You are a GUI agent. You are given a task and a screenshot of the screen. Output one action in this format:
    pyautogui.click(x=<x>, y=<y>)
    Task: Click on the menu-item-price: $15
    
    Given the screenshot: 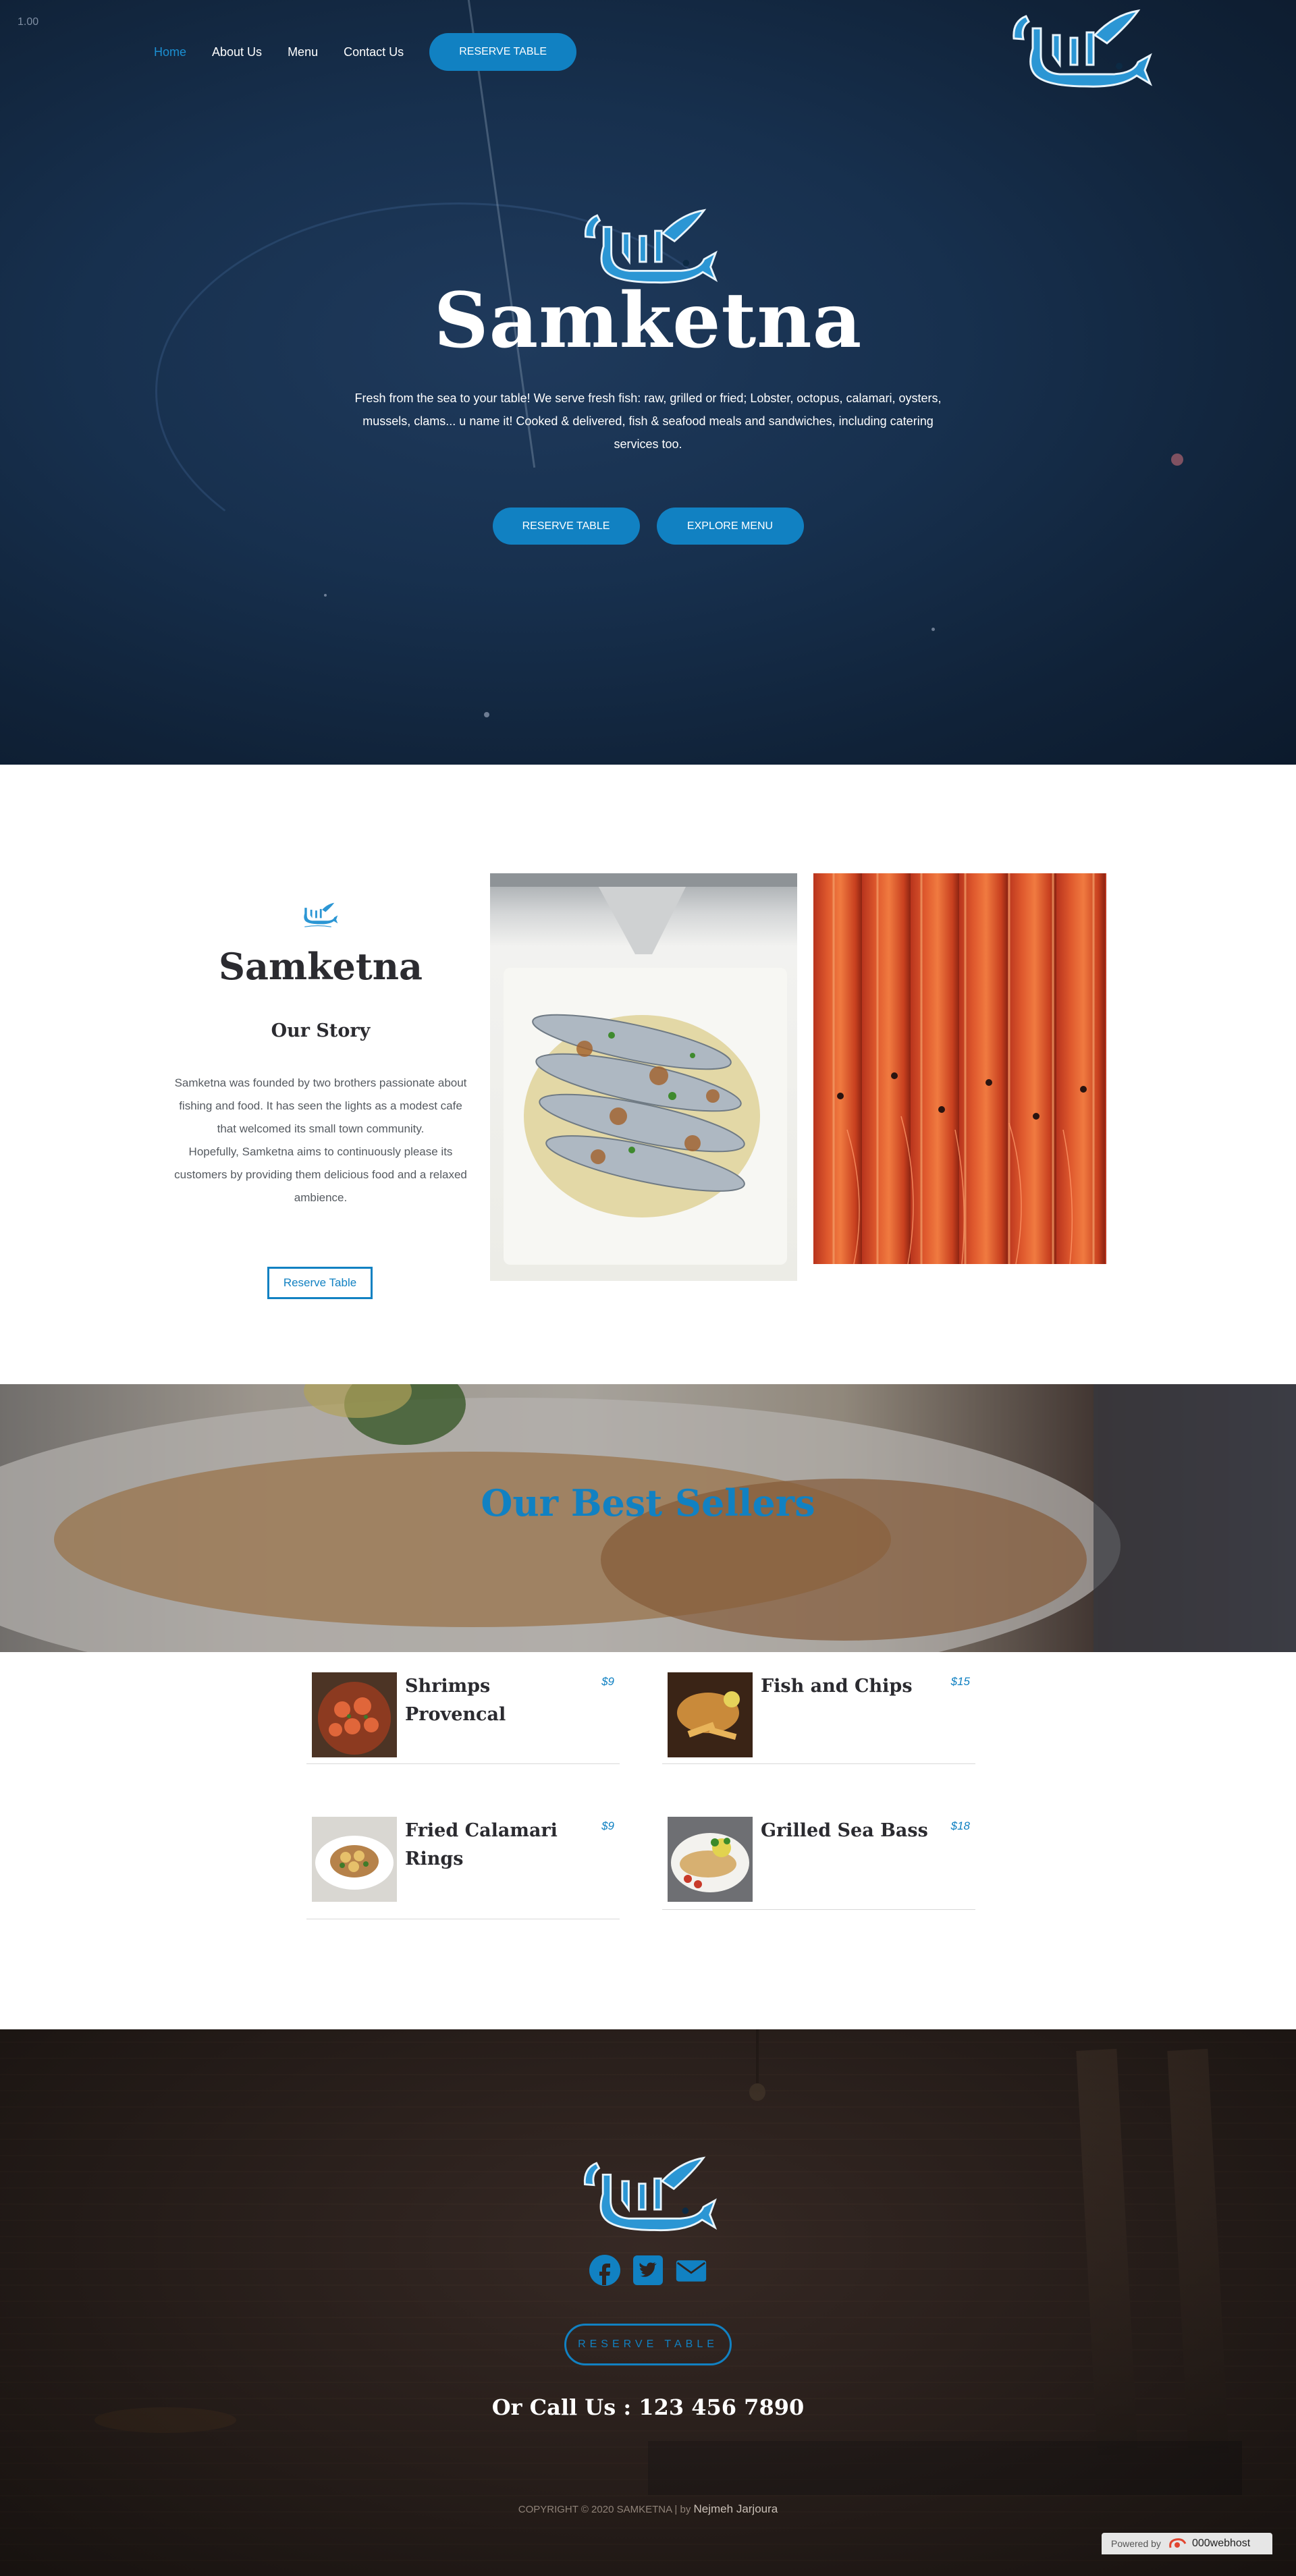 What is the action you would take?
    pyautogui.click(x=960, y=1681)
    